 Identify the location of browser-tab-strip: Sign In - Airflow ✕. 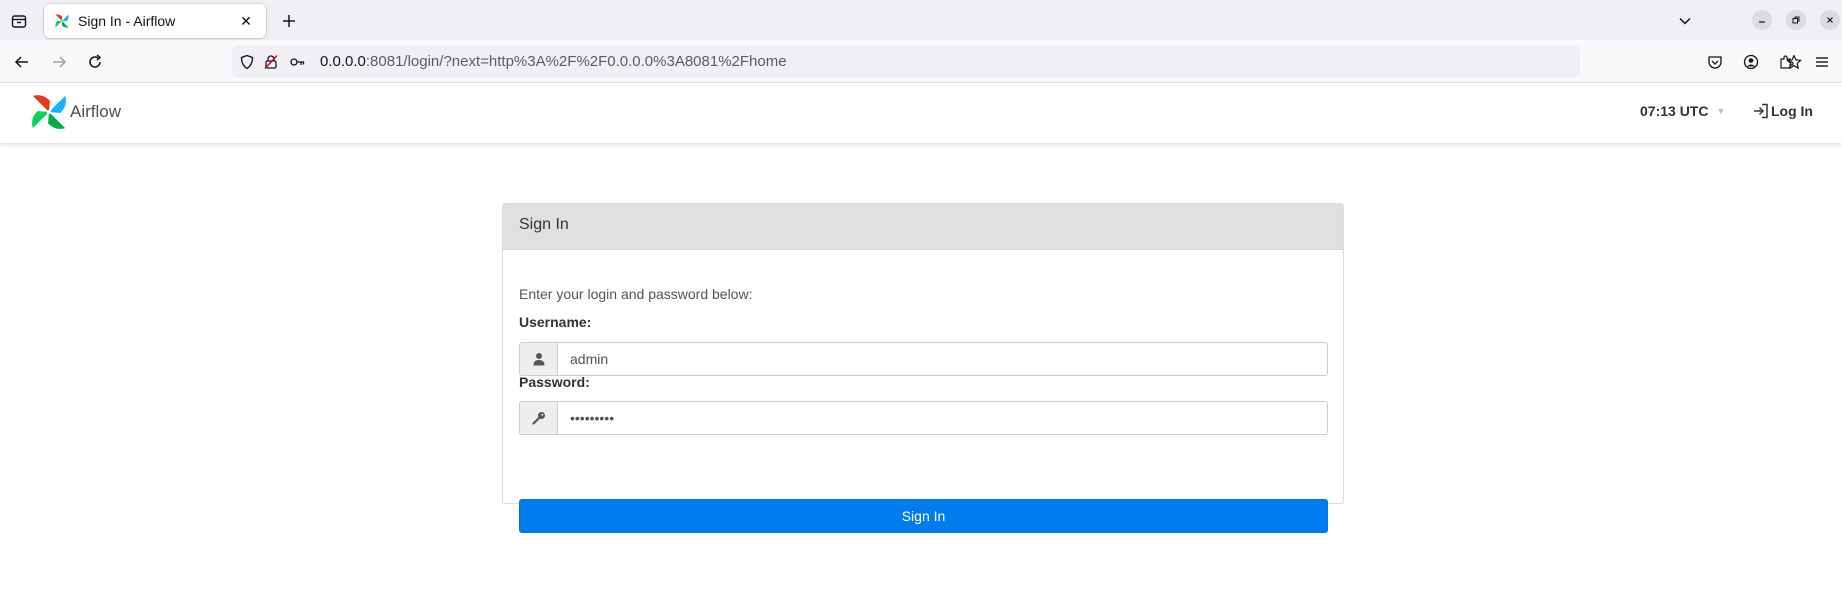
(921, 20).